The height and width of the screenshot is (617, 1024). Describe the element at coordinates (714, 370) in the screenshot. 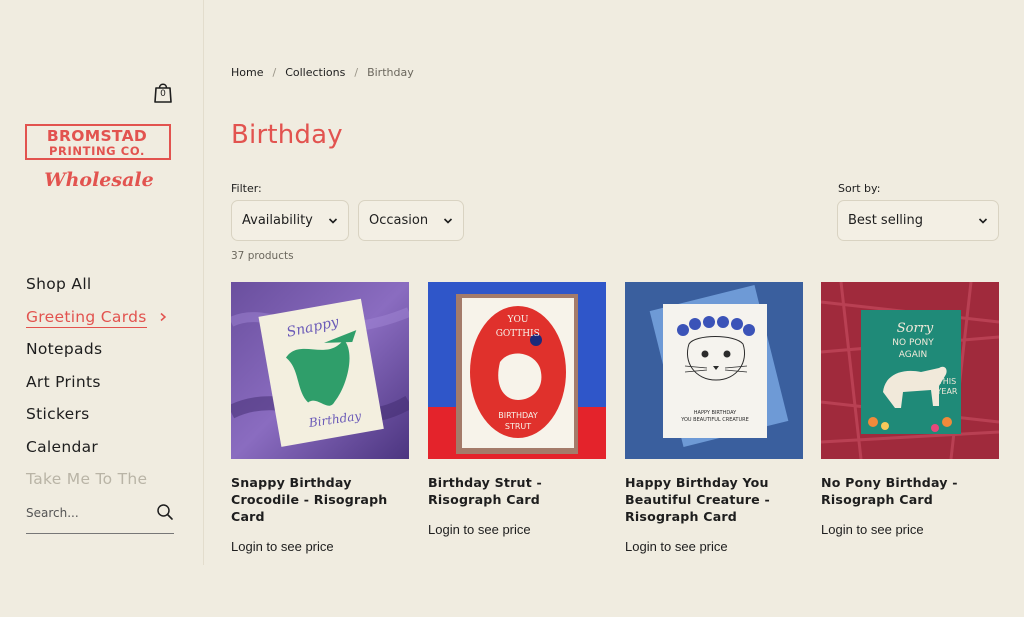

I see `product-image: HAPPY BIRTHDAY YOU BEAUTIFUL CREATURE` at that location.